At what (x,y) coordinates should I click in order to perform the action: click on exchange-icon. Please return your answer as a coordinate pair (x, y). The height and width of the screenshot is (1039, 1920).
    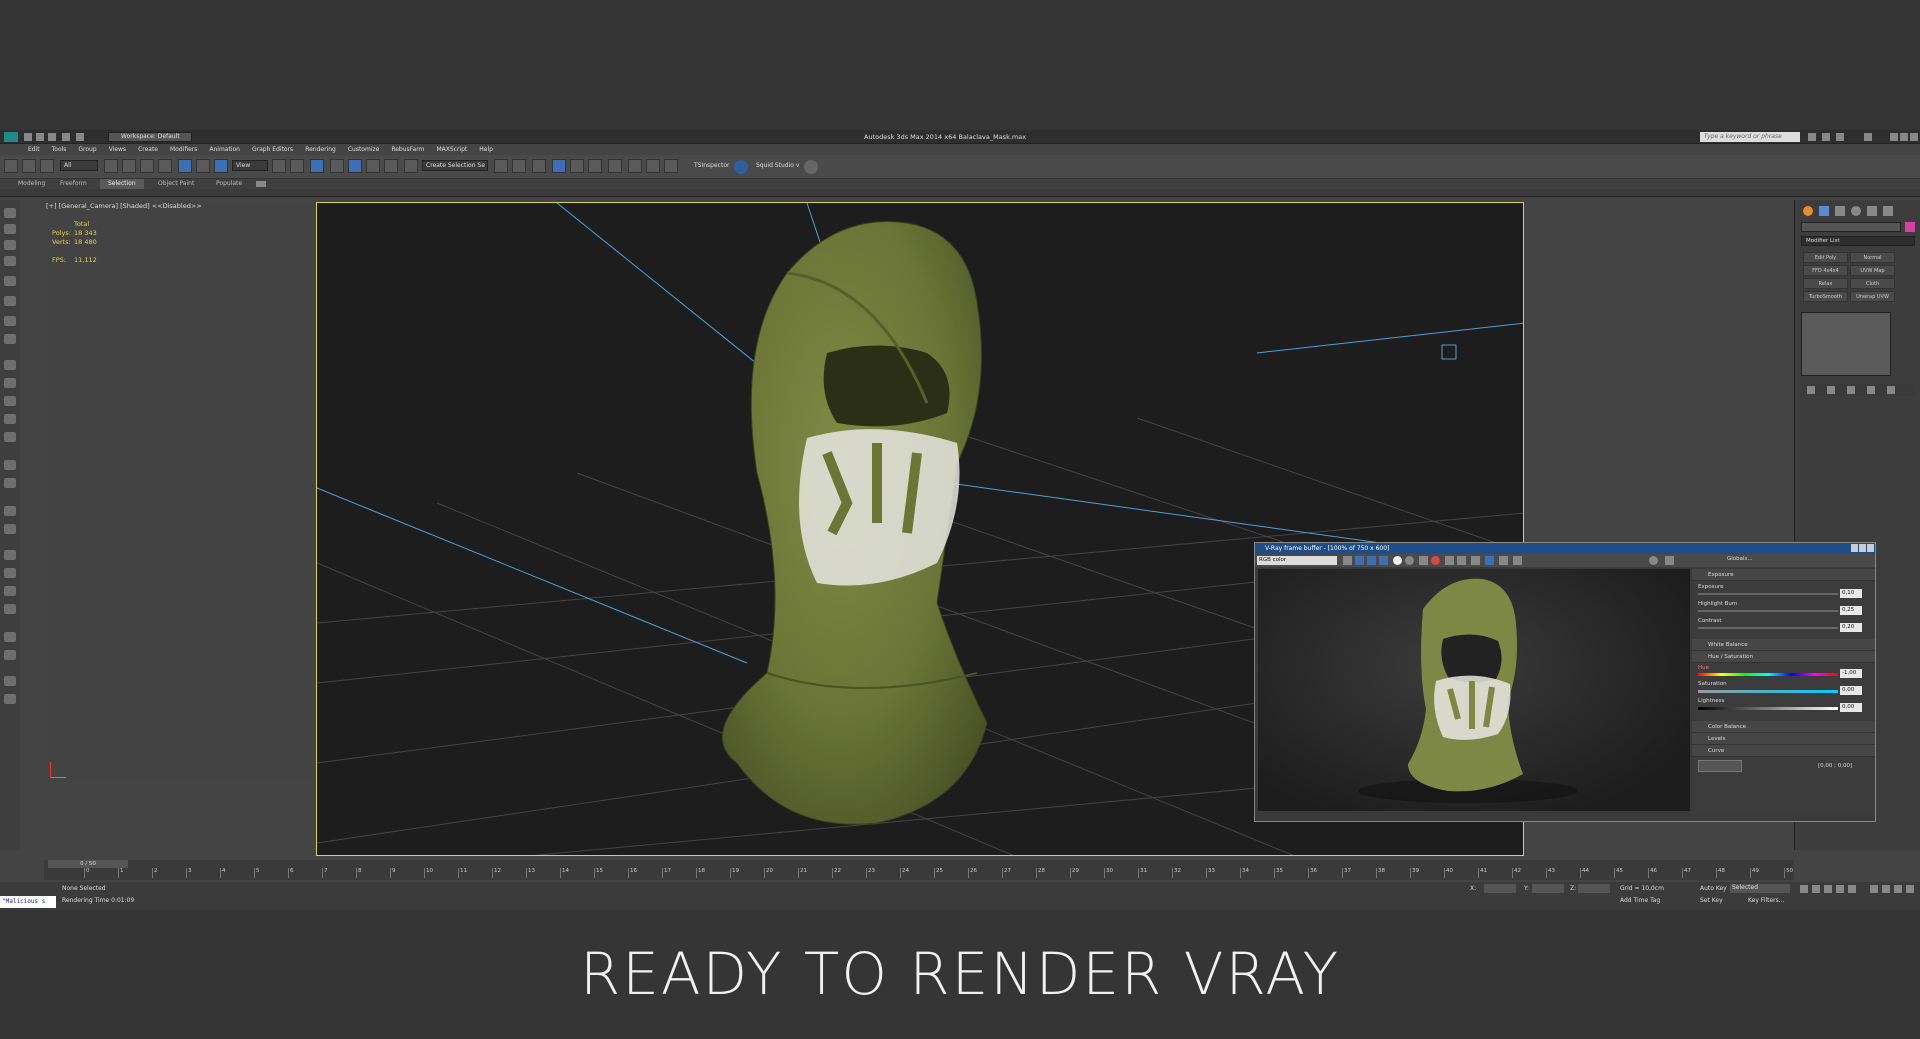
    Looking at the image, I should click on (1840, 137).